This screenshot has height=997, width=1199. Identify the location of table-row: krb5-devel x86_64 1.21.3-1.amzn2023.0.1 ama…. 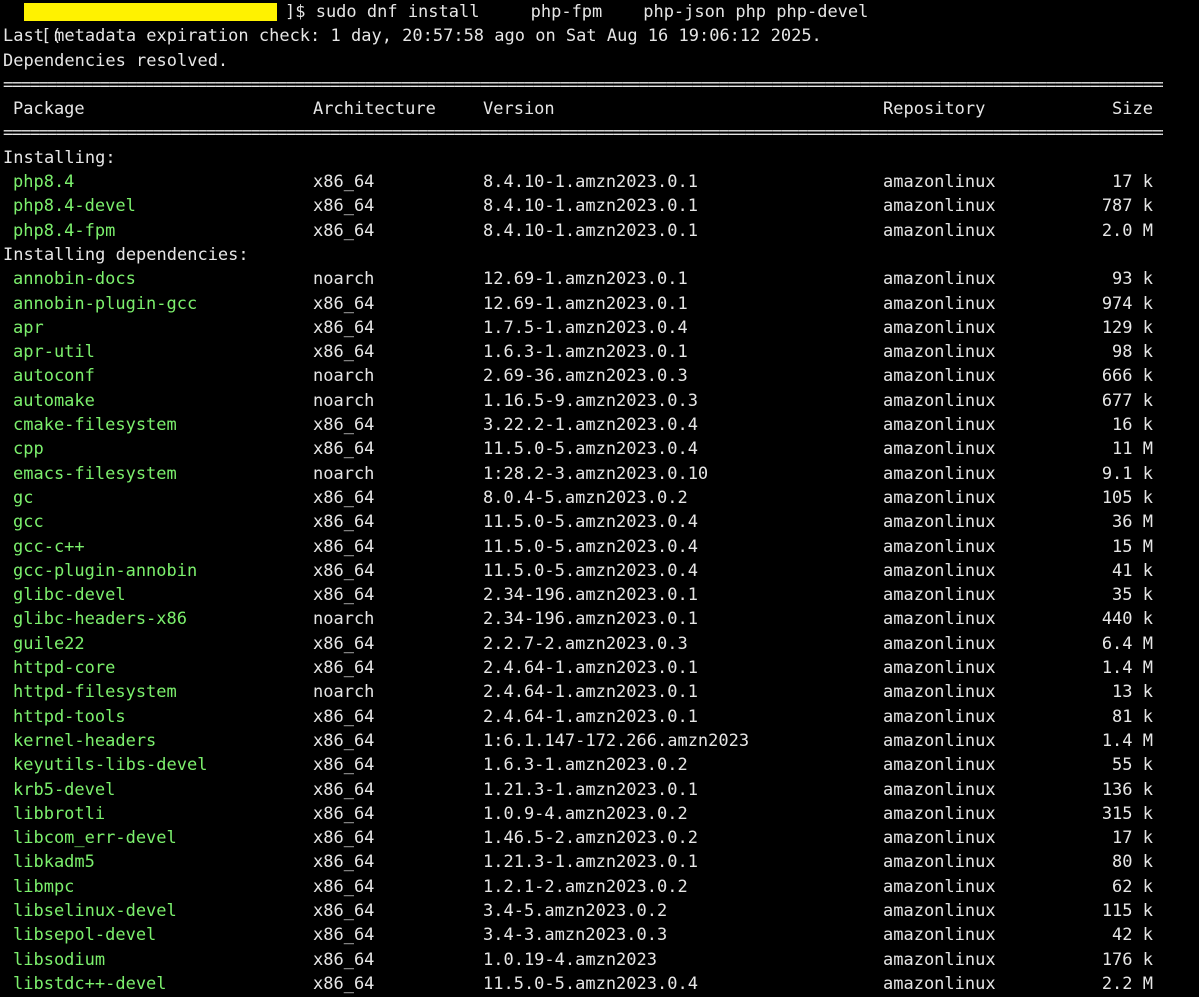
(599, 790).